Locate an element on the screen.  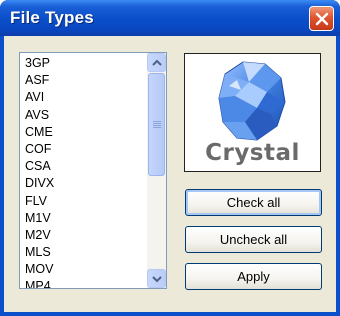
list-item: CME is located at coordinates (84, 132).